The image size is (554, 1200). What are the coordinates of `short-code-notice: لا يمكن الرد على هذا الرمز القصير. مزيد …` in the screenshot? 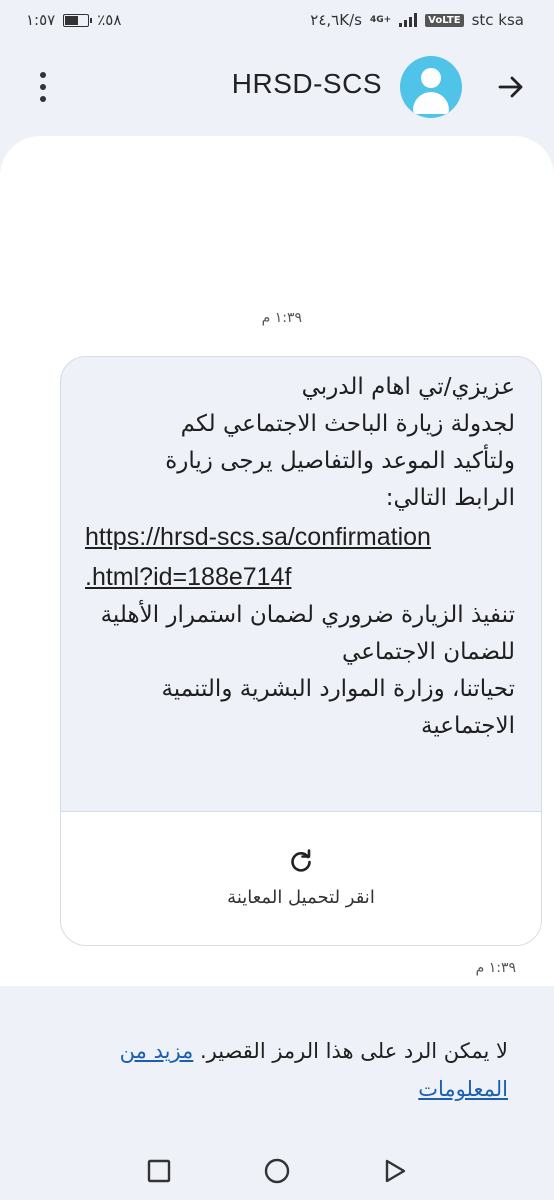 It's located at (277, 1061).